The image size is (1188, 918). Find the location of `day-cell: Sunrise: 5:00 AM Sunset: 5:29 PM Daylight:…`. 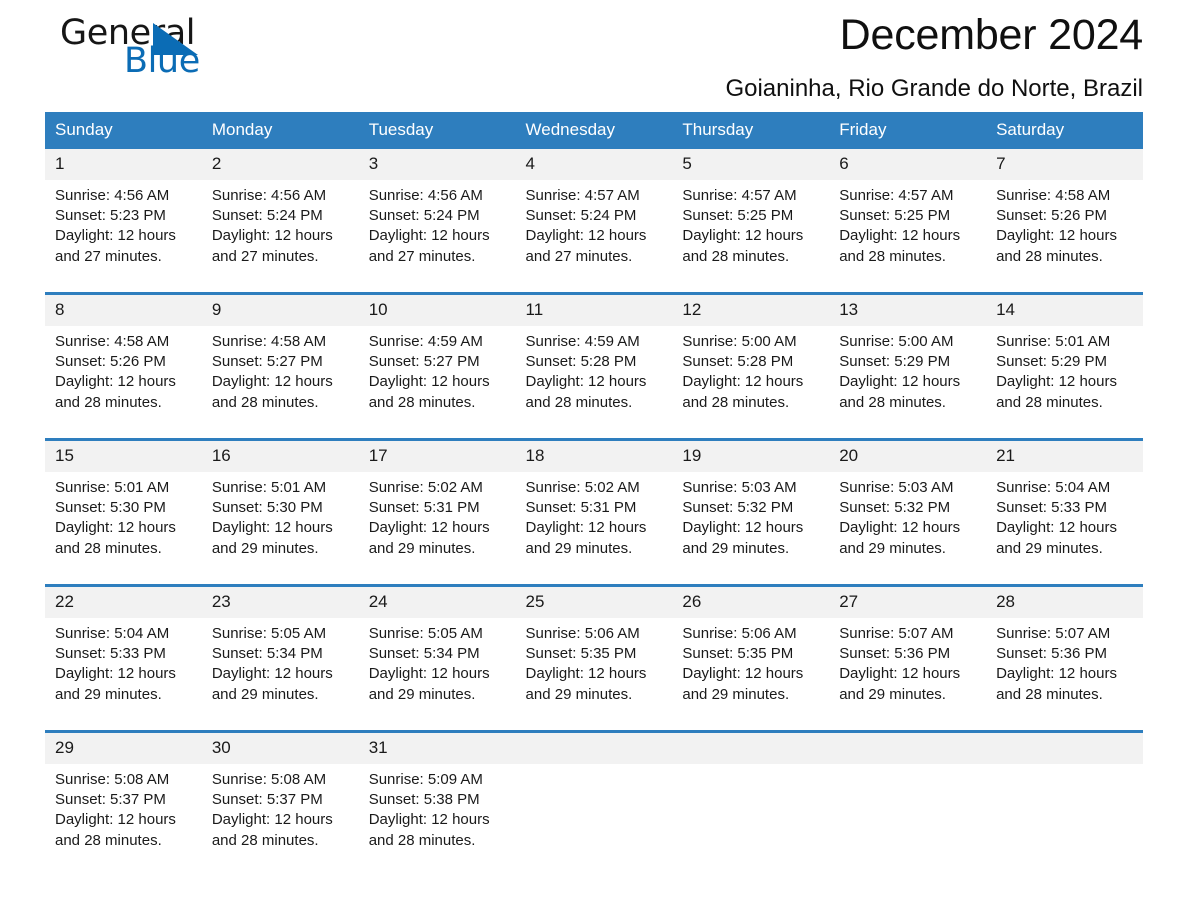

day-cell: Sunrise: 5:00 AM Sunset: 5:29 PM Daylight:… is located at coordinates (908, 383).